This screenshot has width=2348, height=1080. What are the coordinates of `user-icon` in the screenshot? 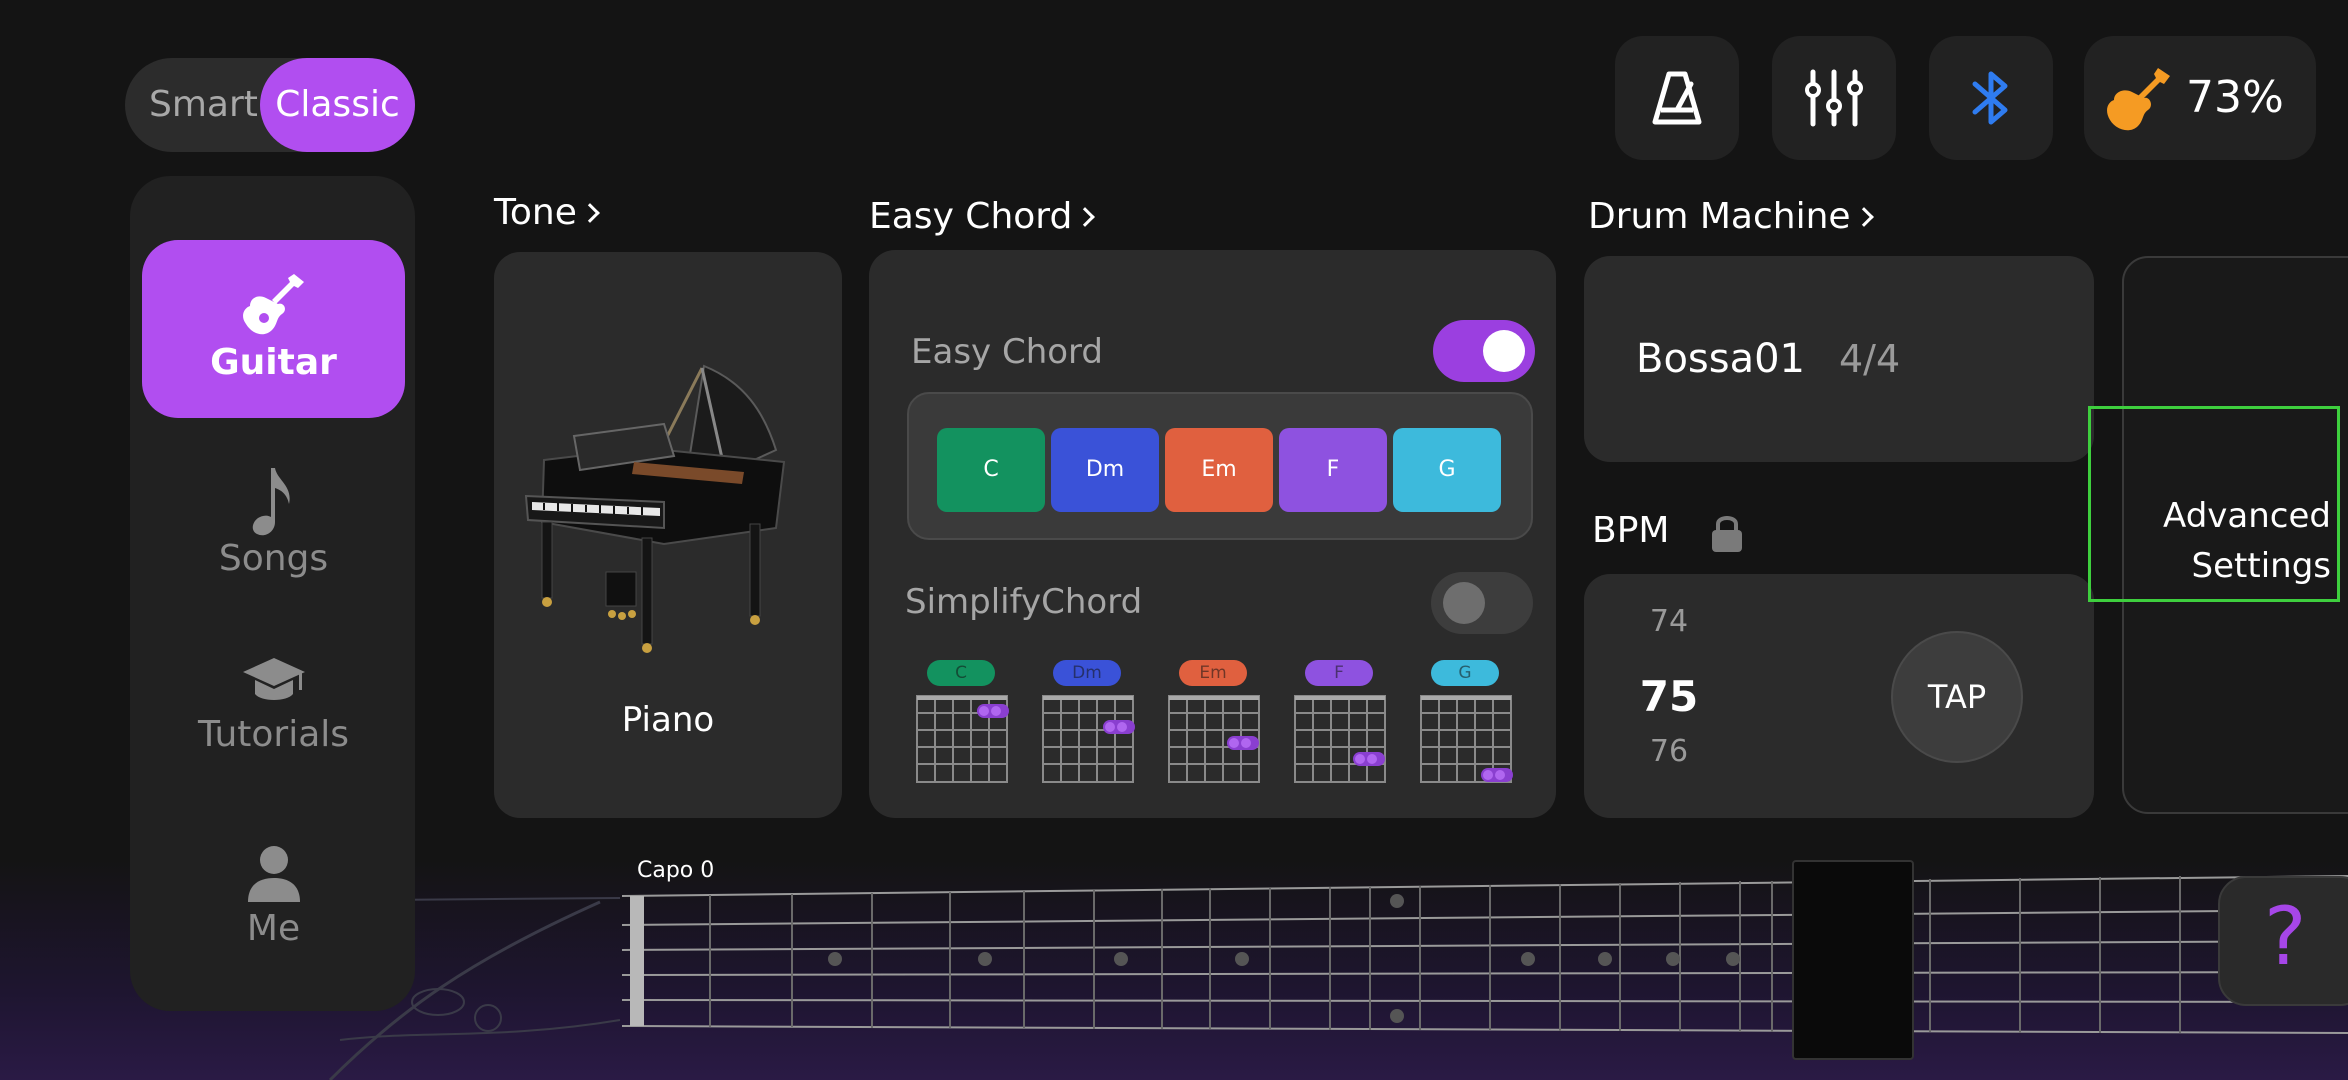 It's located at (273, 874).